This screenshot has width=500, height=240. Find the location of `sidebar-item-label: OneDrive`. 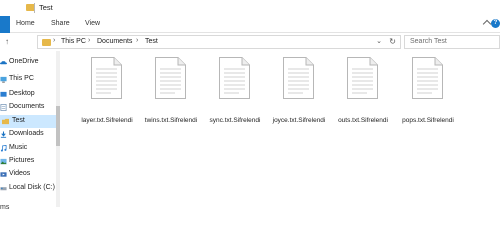

sidebar-item-label: OneDrive is located at coordinates (24, 61).